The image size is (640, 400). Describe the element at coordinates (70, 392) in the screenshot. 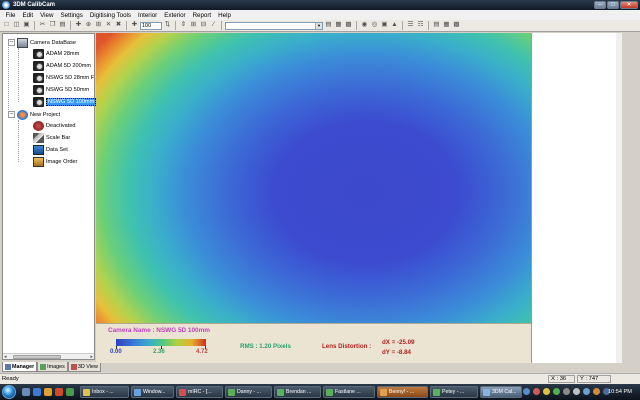

I see `quicklaunch-icon` at that location.